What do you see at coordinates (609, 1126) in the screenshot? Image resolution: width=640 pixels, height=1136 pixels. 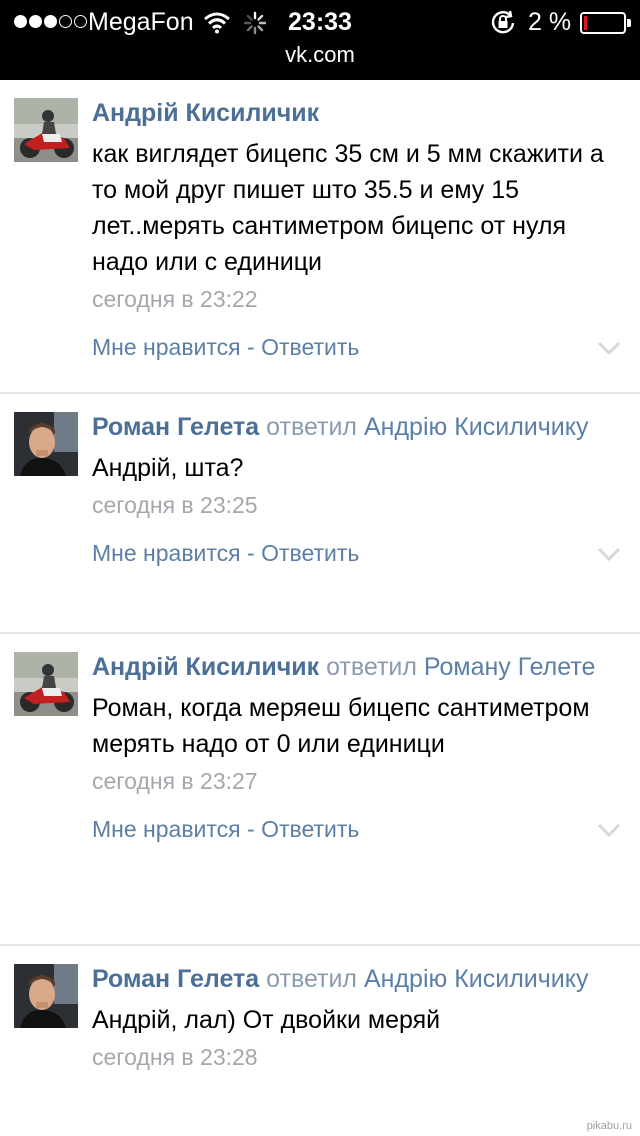 I see `watermark: pikabu.ru` at bounding box center [609, 1126].